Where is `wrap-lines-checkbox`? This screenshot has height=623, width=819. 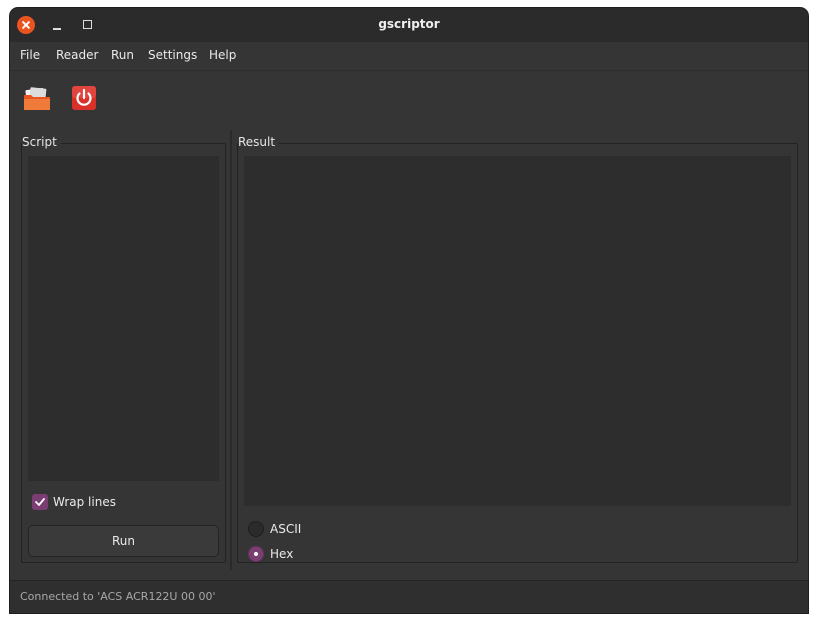
wrap-lines-checkbox is located at coordinates (40, 502).